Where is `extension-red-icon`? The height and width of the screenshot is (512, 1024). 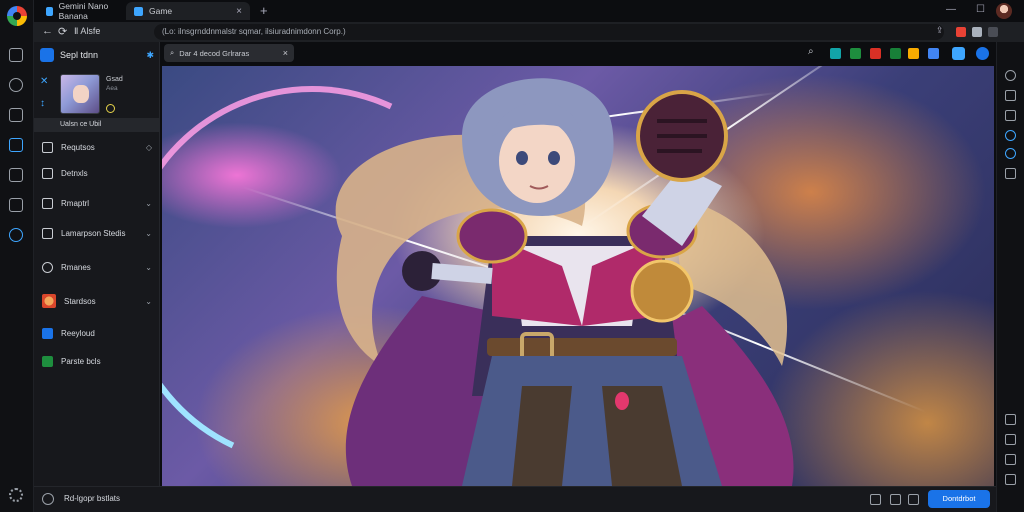
extension-red-icon is located at coordinates (961, 32).